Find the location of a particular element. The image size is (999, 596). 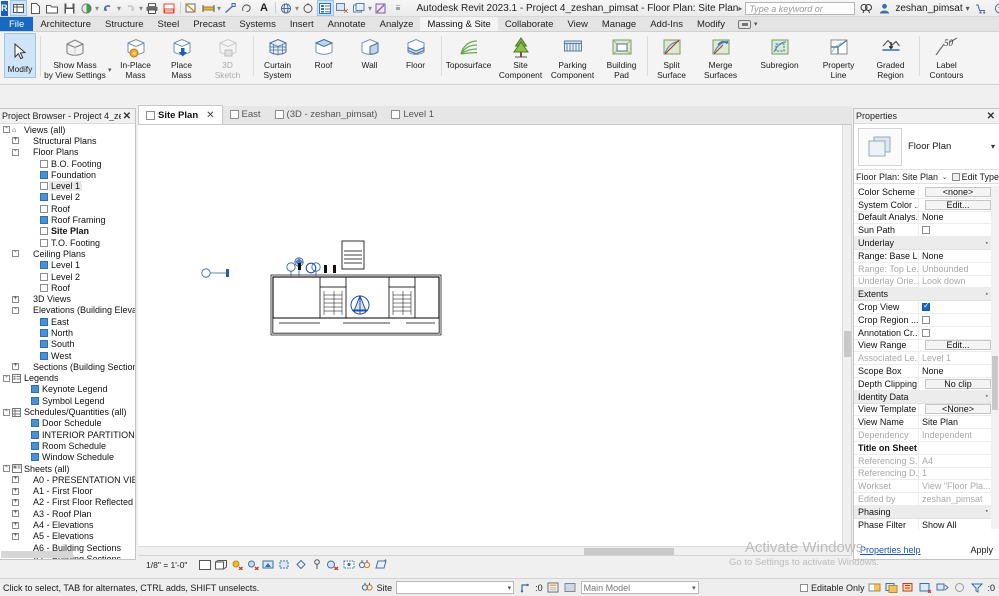

edit-type-button: Edit Type is located at coordinates (975, 177).